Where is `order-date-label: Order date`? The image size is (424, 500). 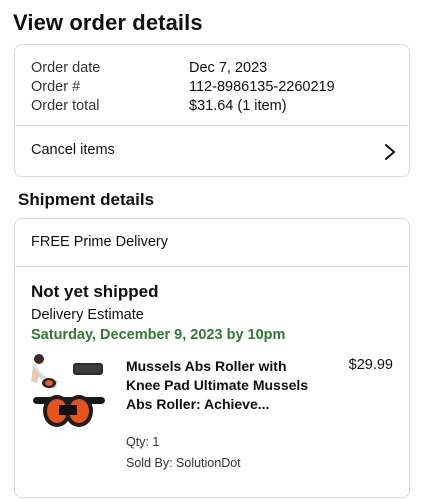 order-date-label: Order date is located at coordinates (66, 68).